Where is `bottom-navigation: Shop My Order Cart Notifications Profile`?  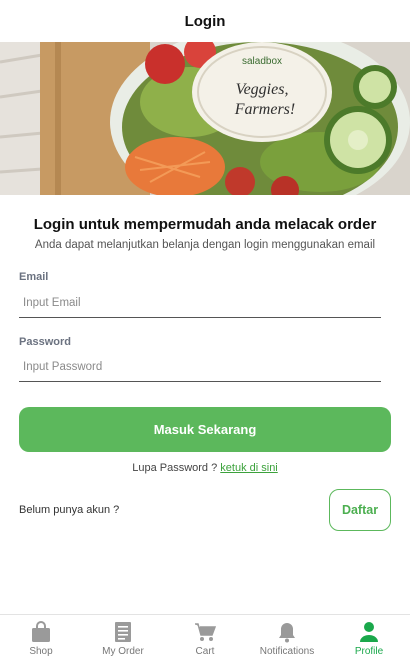
bottom-navigation: Shop My Order Cart Notifications Profile is located at coordinates (205, 637).